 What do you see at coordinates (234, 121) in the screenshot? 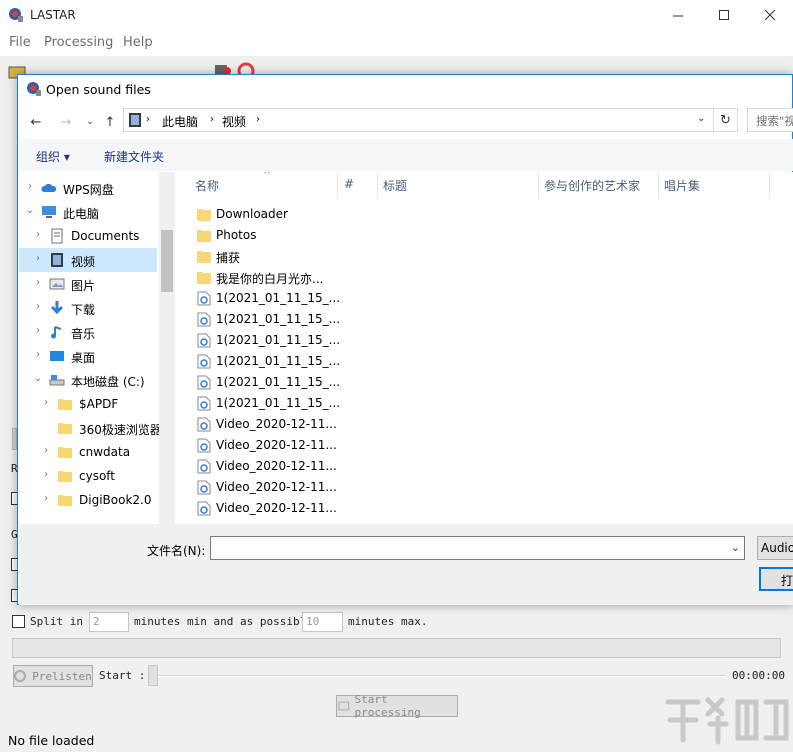
I see `breadcrumb-videos: 视频` at bounding box center [234, 121].